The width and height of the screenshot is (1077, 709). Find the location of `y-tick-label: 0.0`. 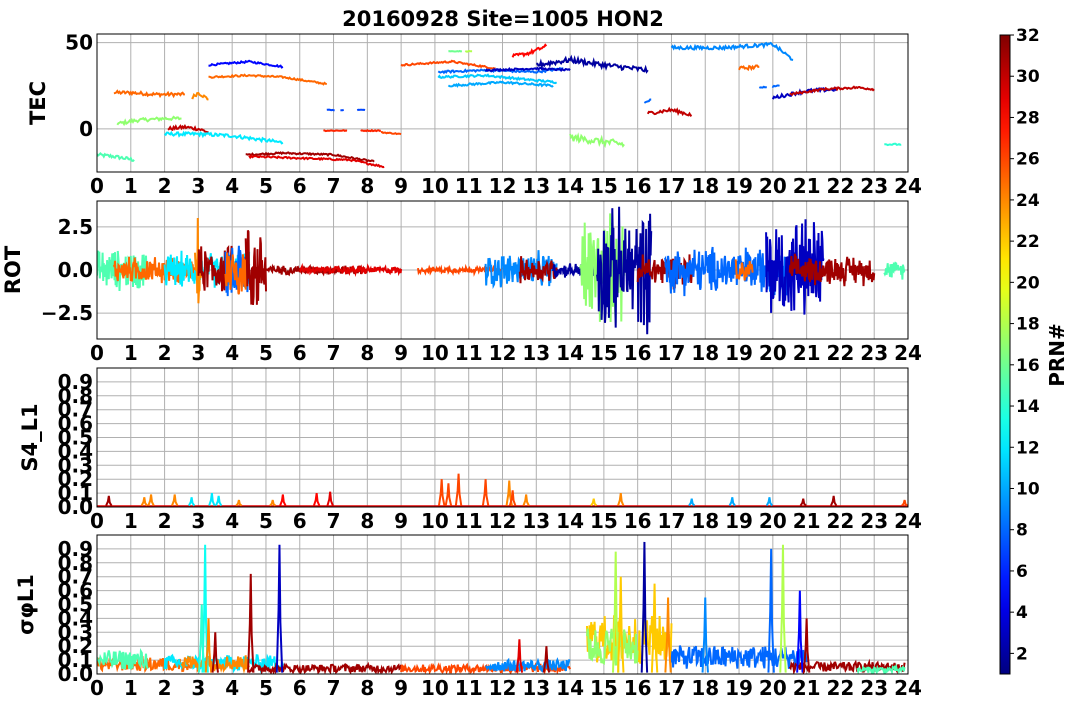

y-tick-label: 0.0 is located at coordinates (75, 270).